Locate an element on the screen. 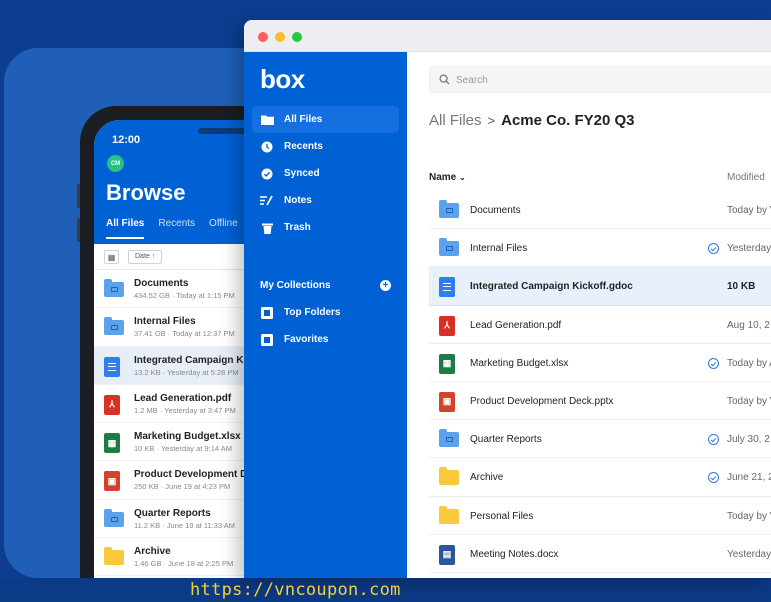 The height and width of the screenshot is (602, 771). sidebar-item-recents: Recents is located at coordinates (325, 146).